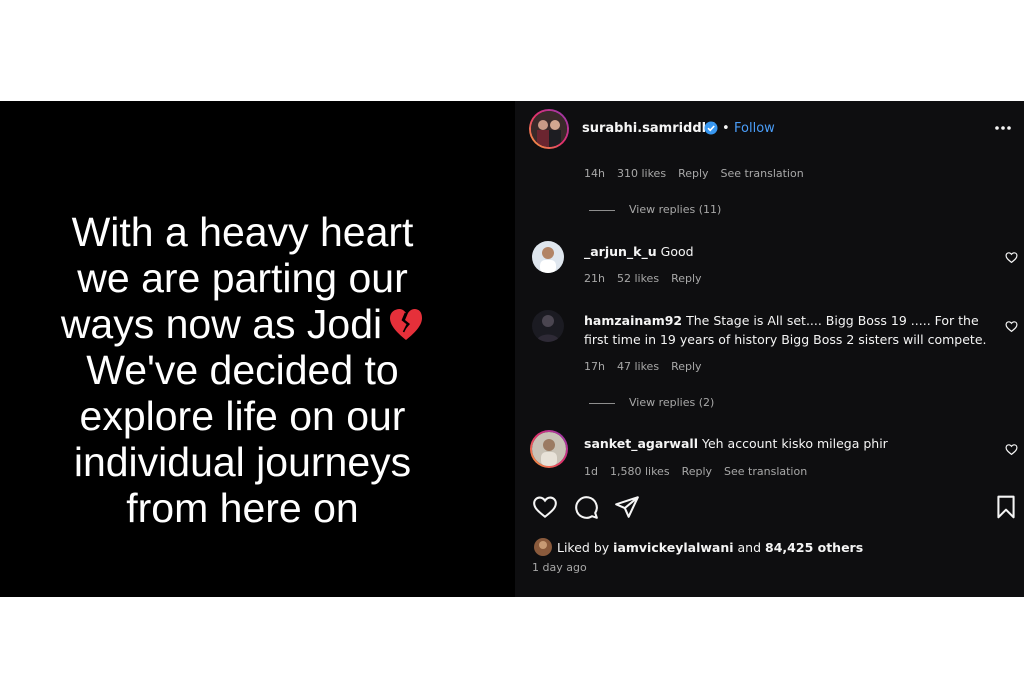 The height and width of the screenshot is (683, 1024). I want to click on comment-meta: 1d 1,580 likes Reply See translation, so click(701, 471).